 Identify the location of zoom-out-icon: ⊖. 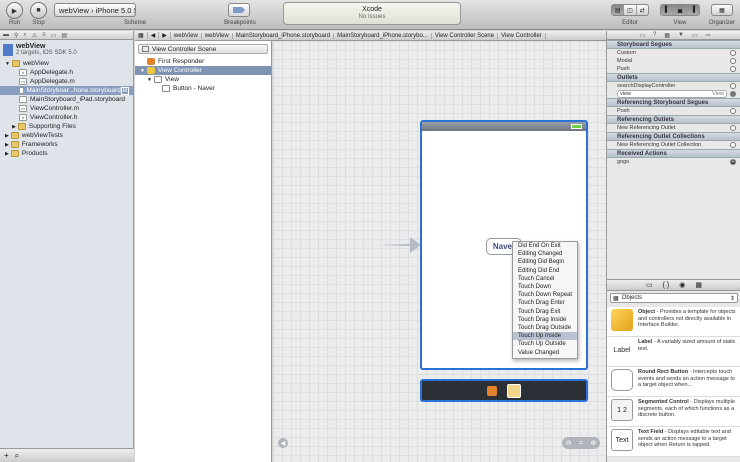
(569, 443).